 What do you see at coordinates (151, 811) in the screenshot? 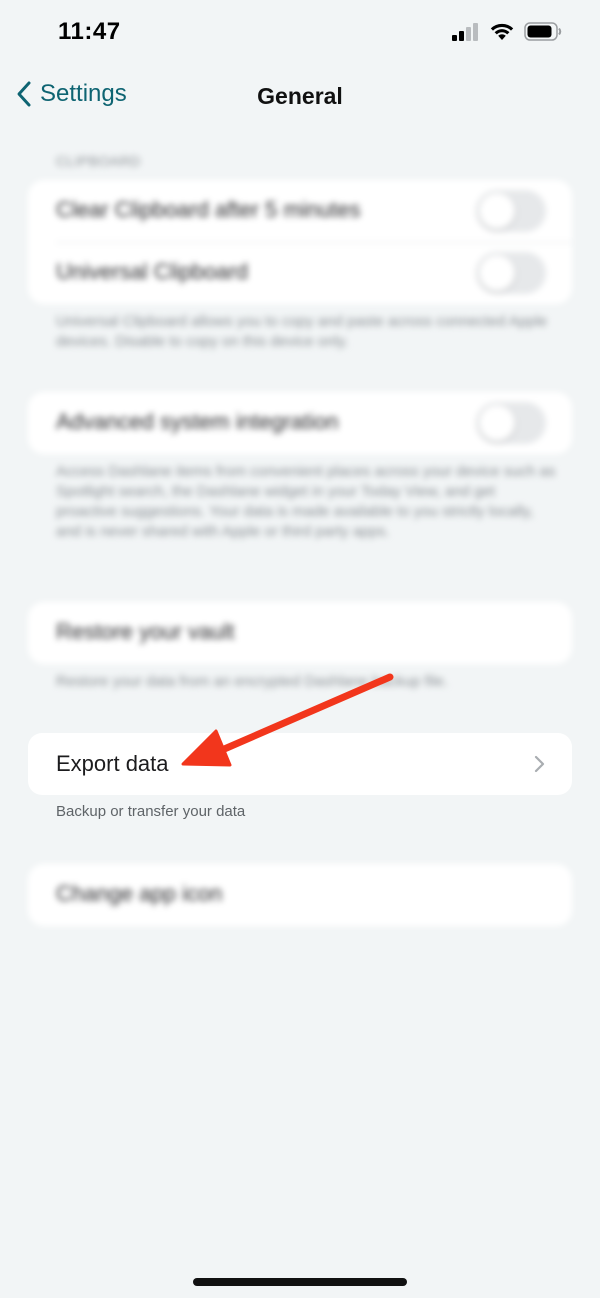
I see `export-footnote: Backup or transfer your data` at bounding box center [151, 811].